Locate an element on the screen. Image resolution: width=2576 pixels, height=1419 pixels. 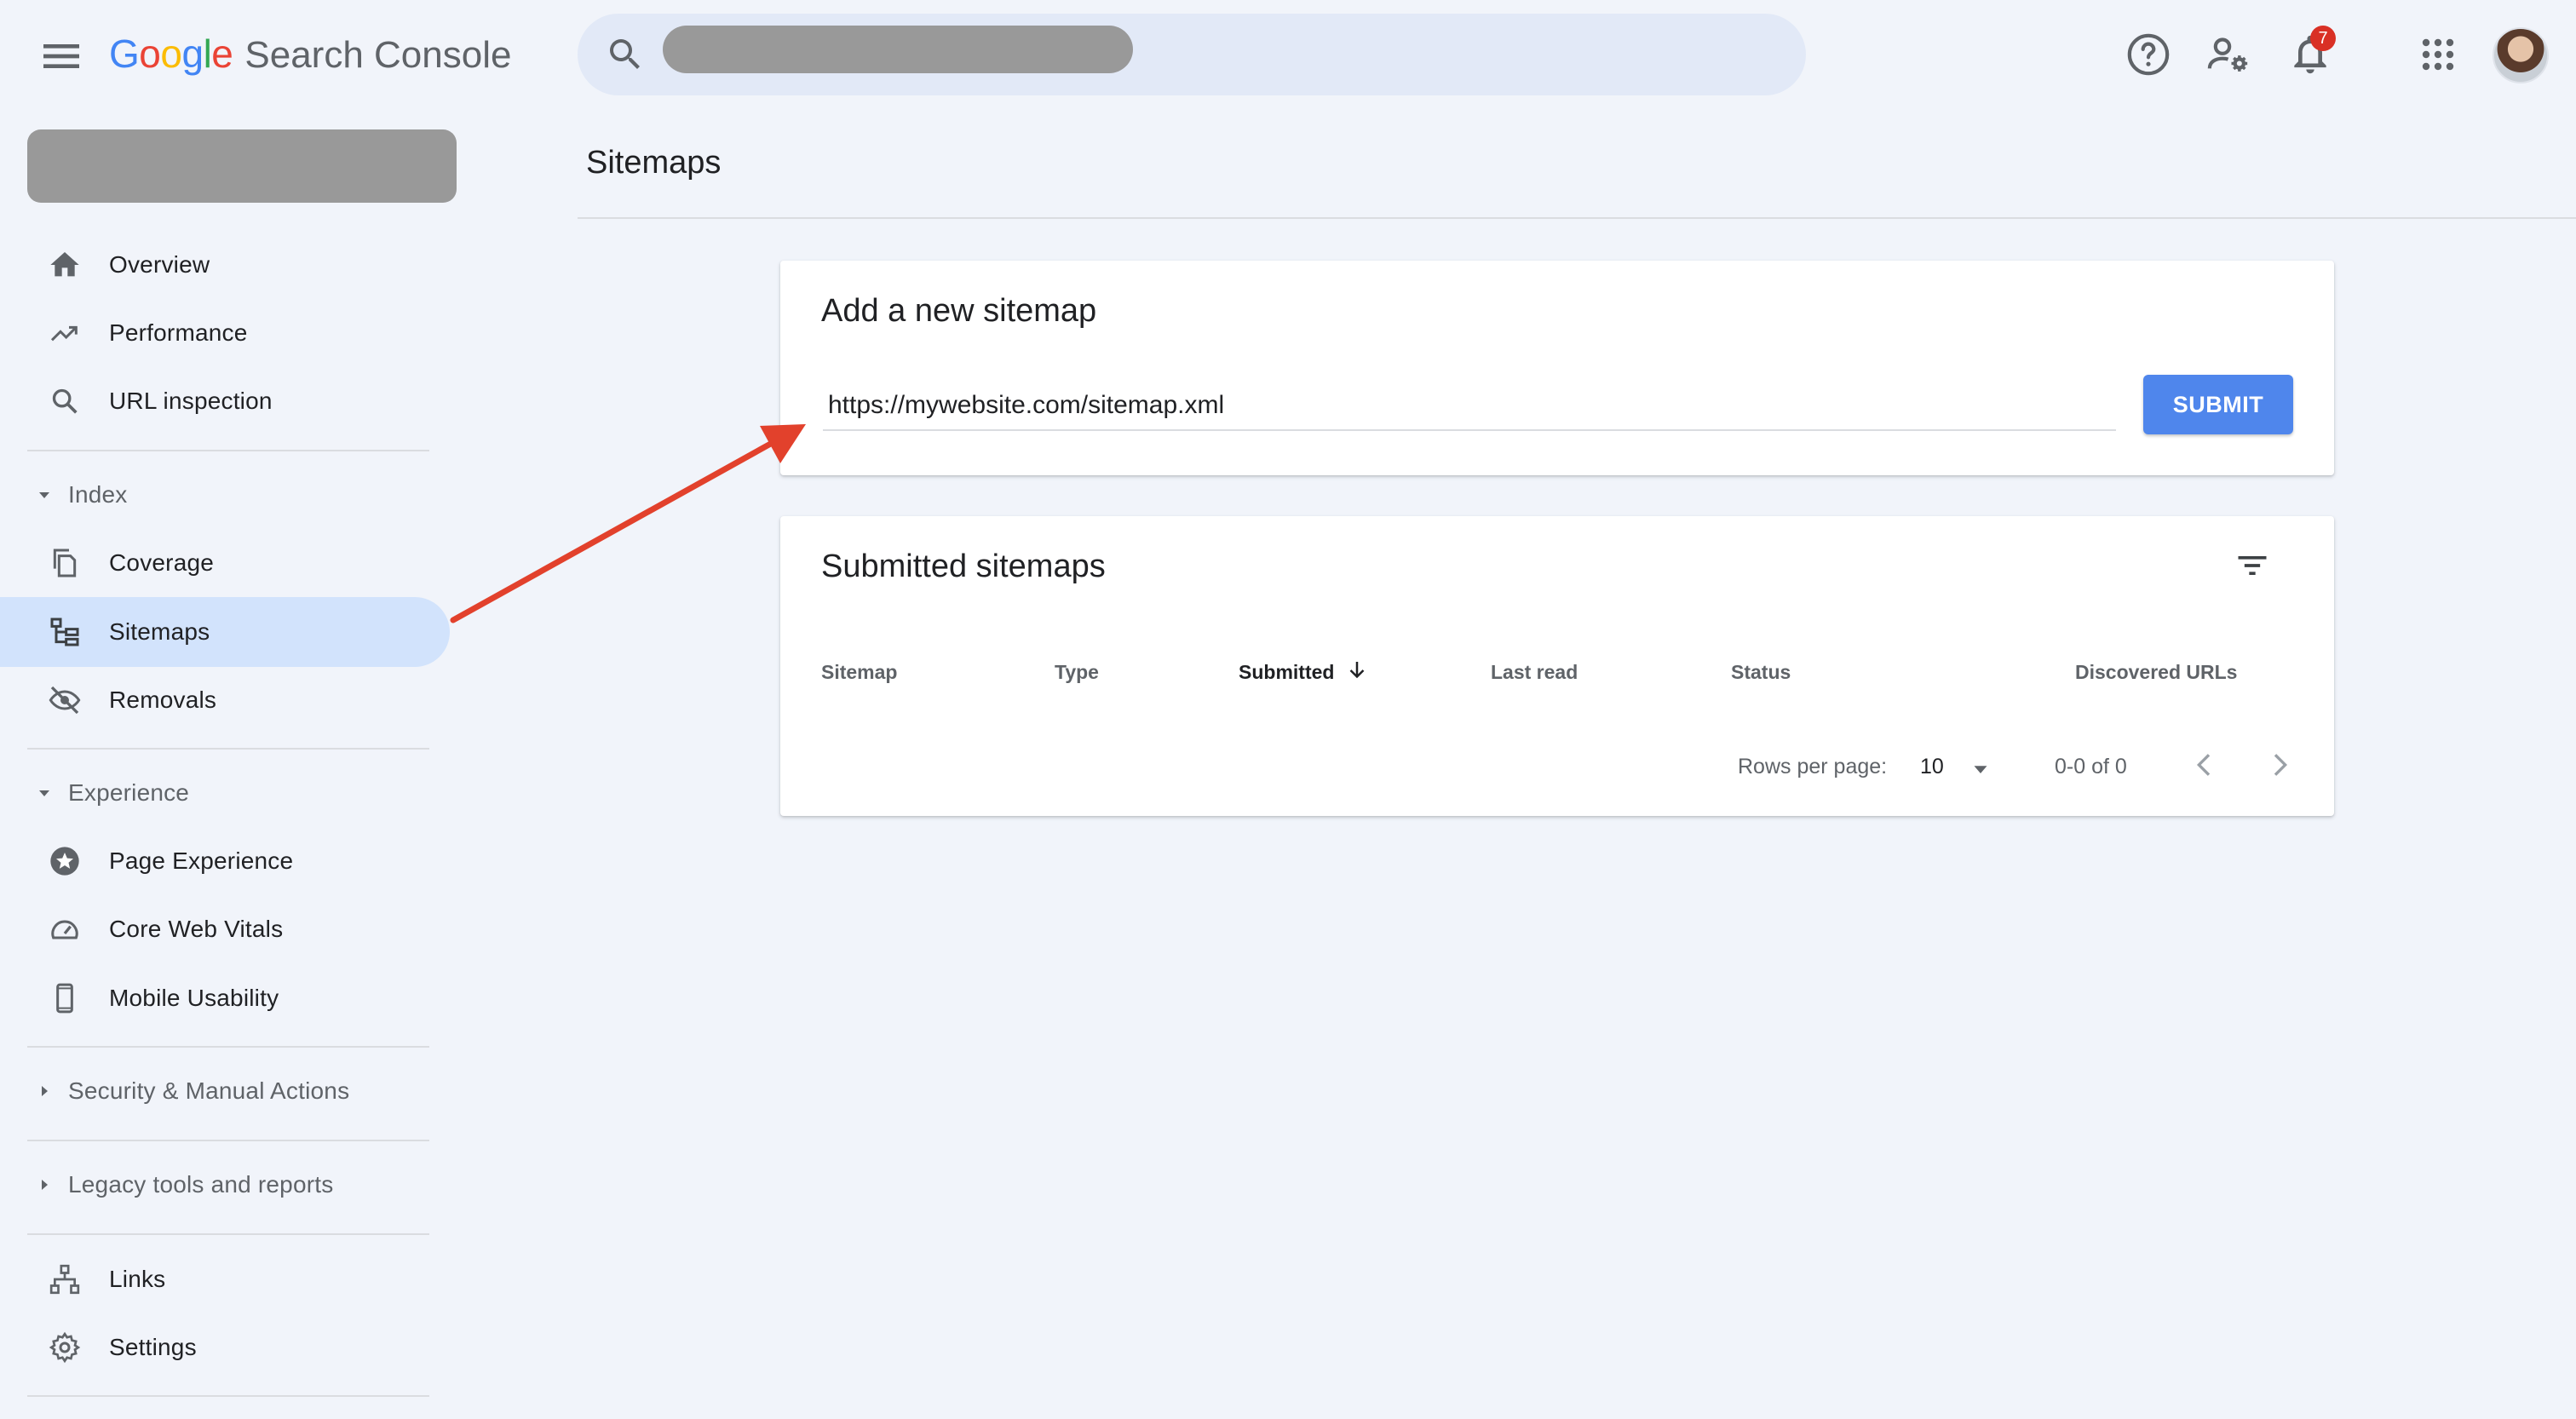
sidebar-section-security: Security & Manual Actions is located at coordinates (225, 1091).